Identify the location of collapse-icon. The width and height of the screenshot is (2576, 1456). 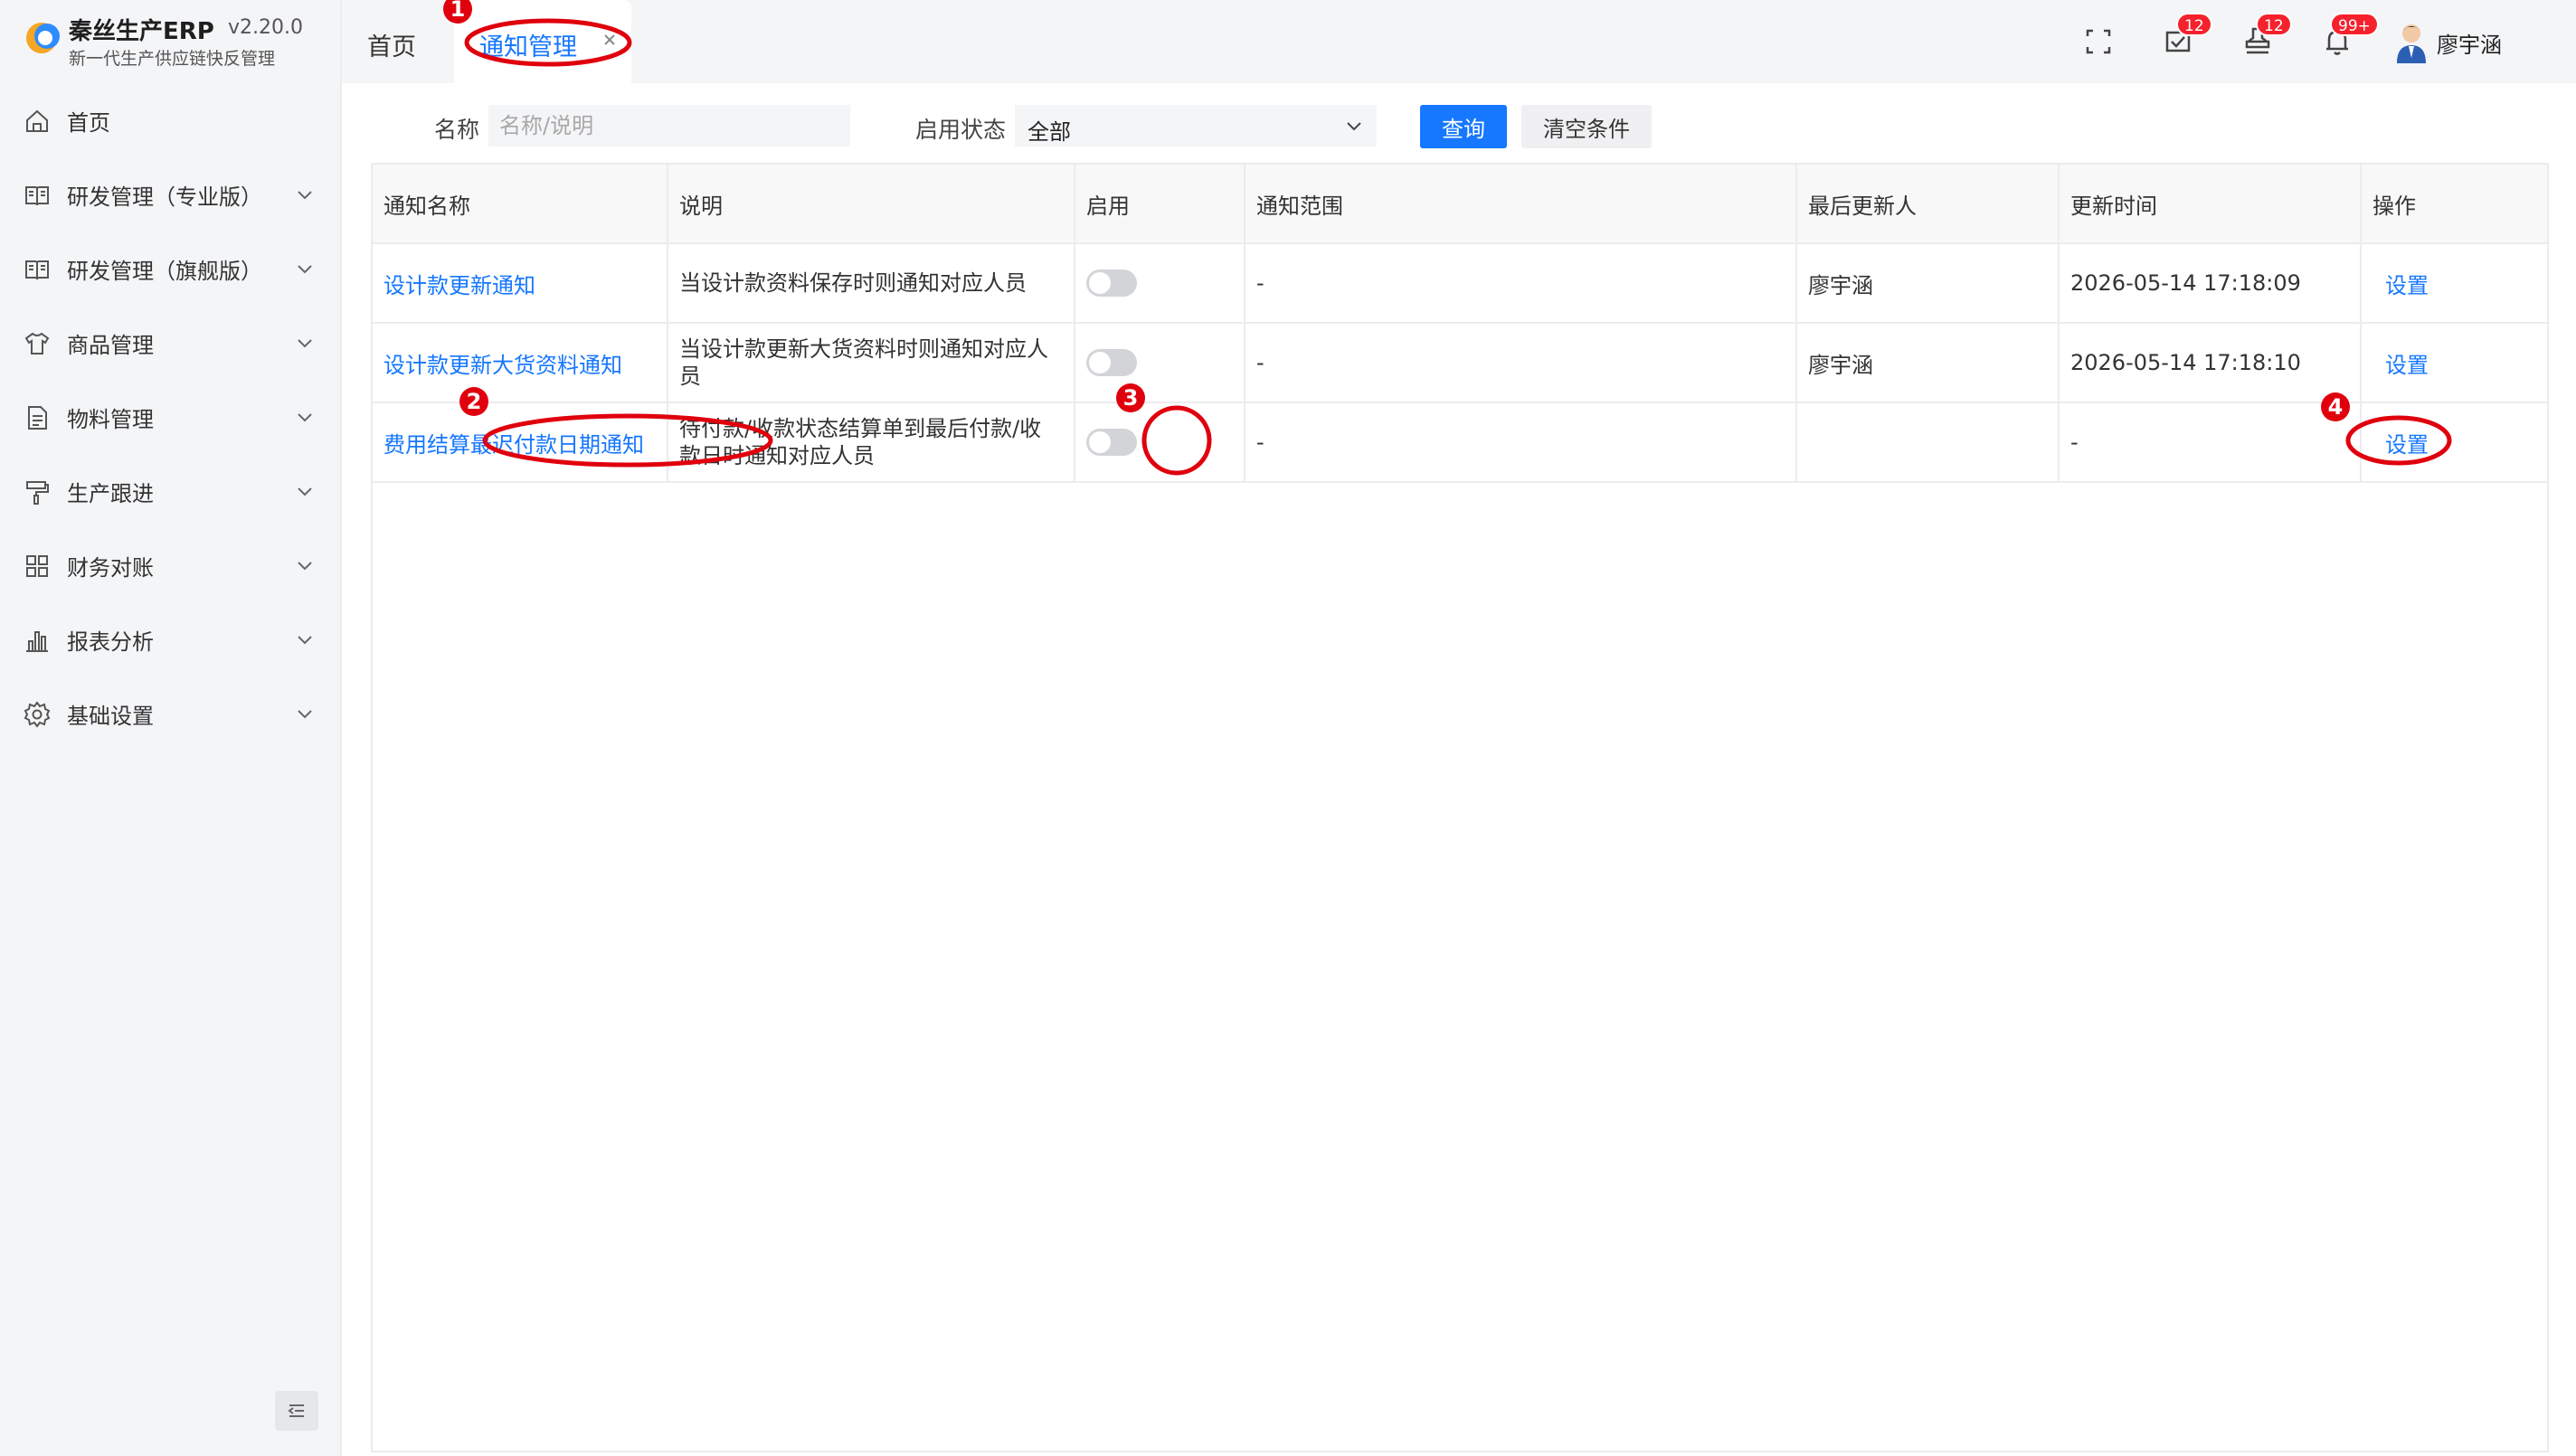
(296, 1410).